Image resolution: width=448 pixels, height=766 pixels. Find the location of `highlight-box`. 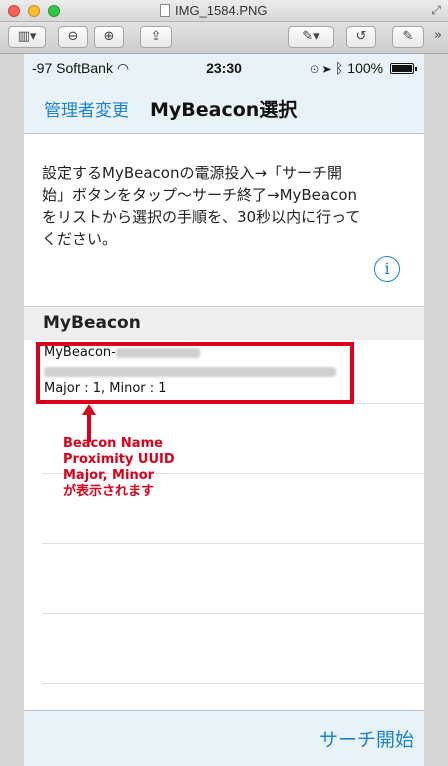

highlight-box is located at coordinates (195, 373).